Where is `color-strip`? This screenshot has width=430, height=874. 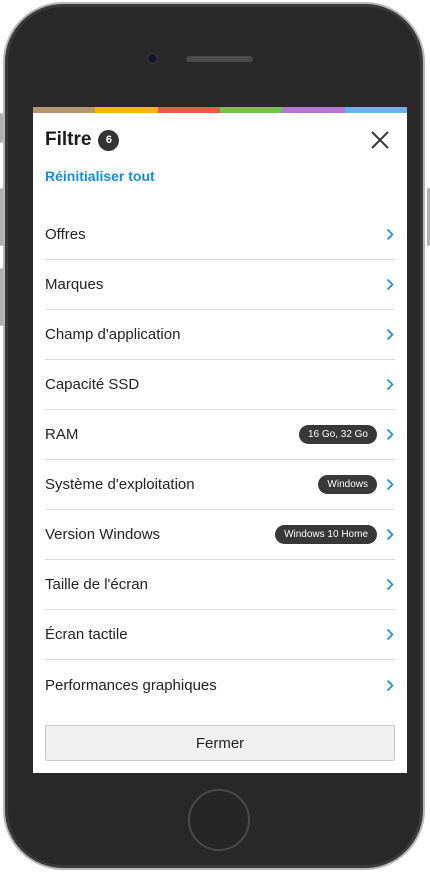 color-strip is located at coordinates (220, 110).